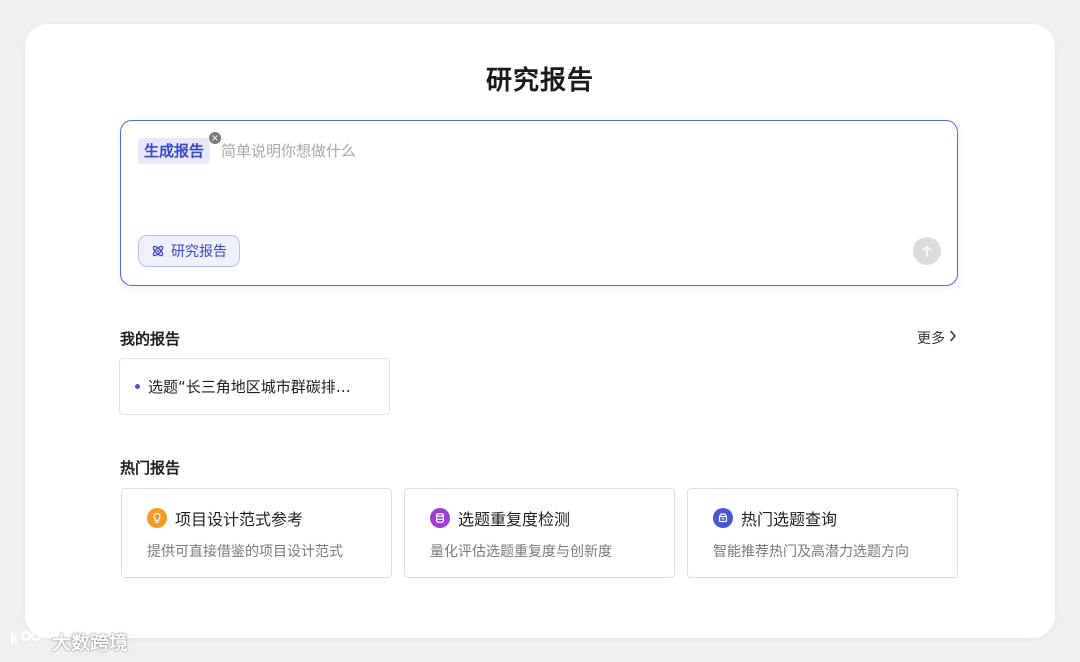 The height and width of the screenshot is (662, 1080). What do you see at coordinates (245, 552) in the screenshot?
I see `hot-card-desc: 提供可直接借鉴的项目设计范式` at bounding box center [245, 552].